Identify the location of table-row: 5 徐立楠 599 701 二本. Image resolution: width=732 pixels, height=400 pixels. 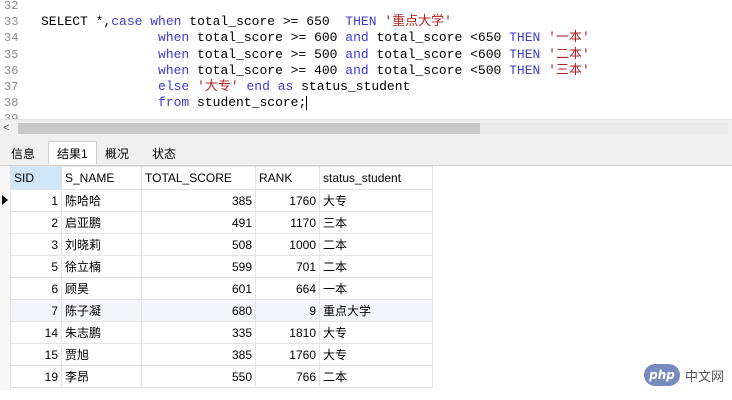
(221, 266).